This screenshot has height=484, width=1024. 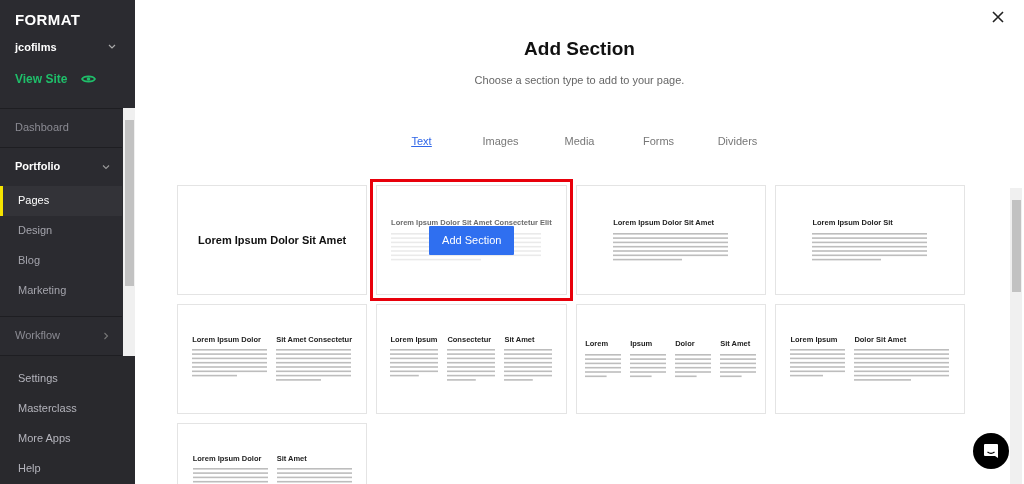 What do you see at coordinates (737, 140) in the screenshot?
I see `tab: Dividers` at bounding box center [737, 140].